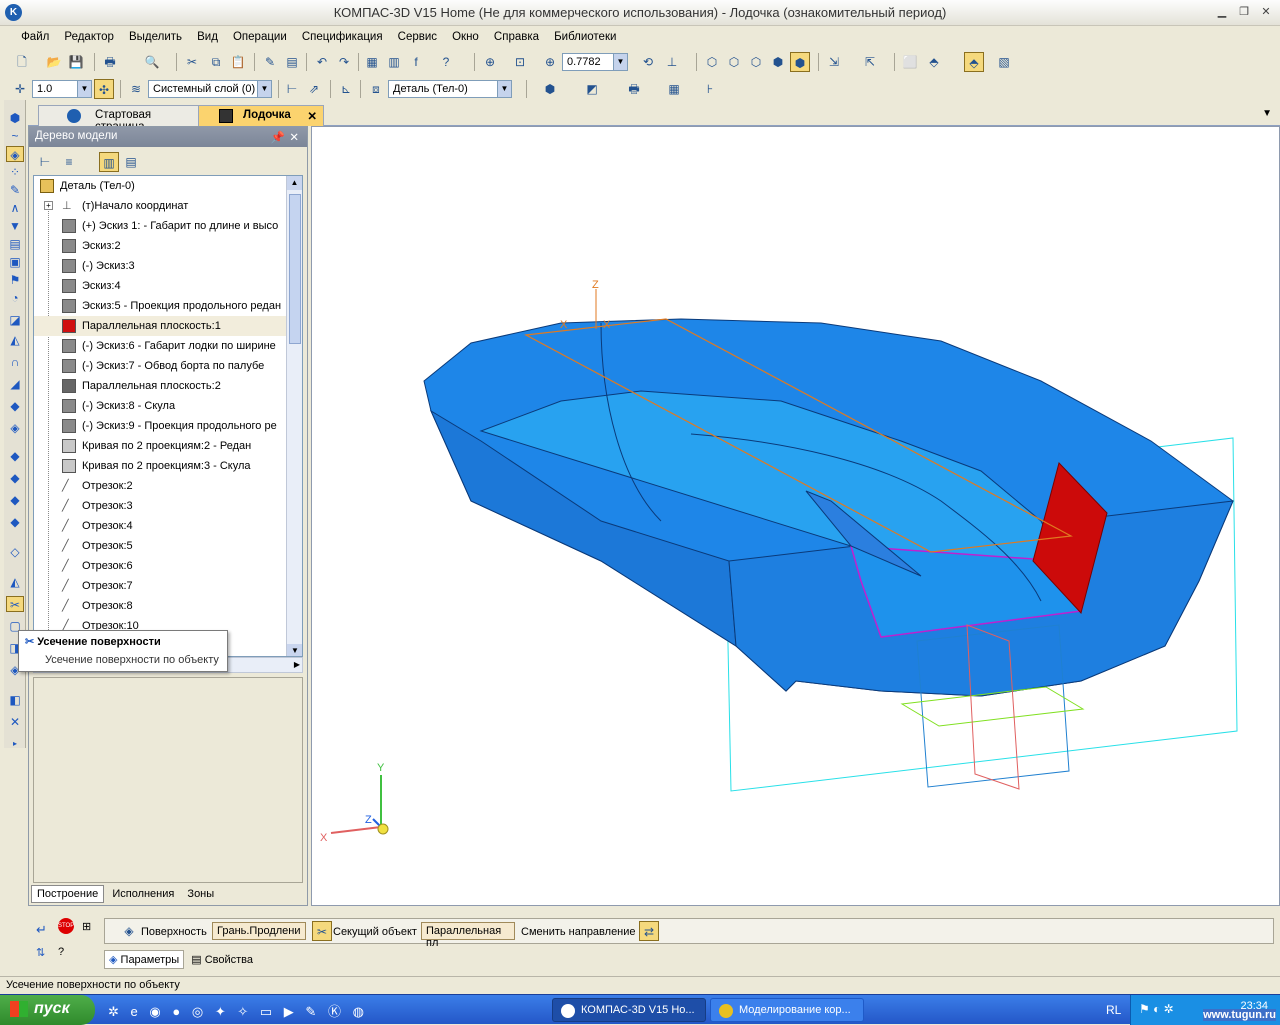 This screenshot has width=1280, height=1025. Describe the element at coordinates (520, 62) in the screenshot. I see `zoom-fit-icon: ⊡` at that location.